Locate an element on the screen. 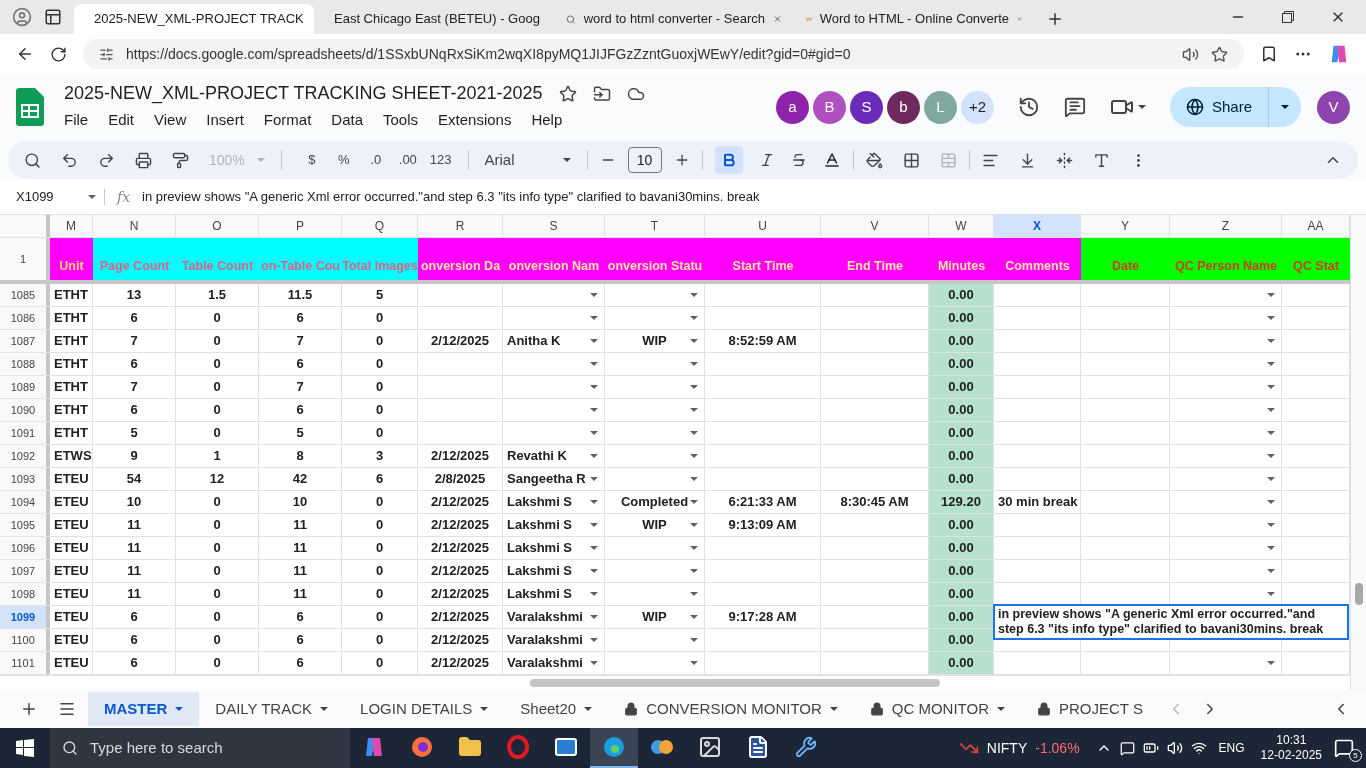  undo-icon is located at coordinates (69, 160).